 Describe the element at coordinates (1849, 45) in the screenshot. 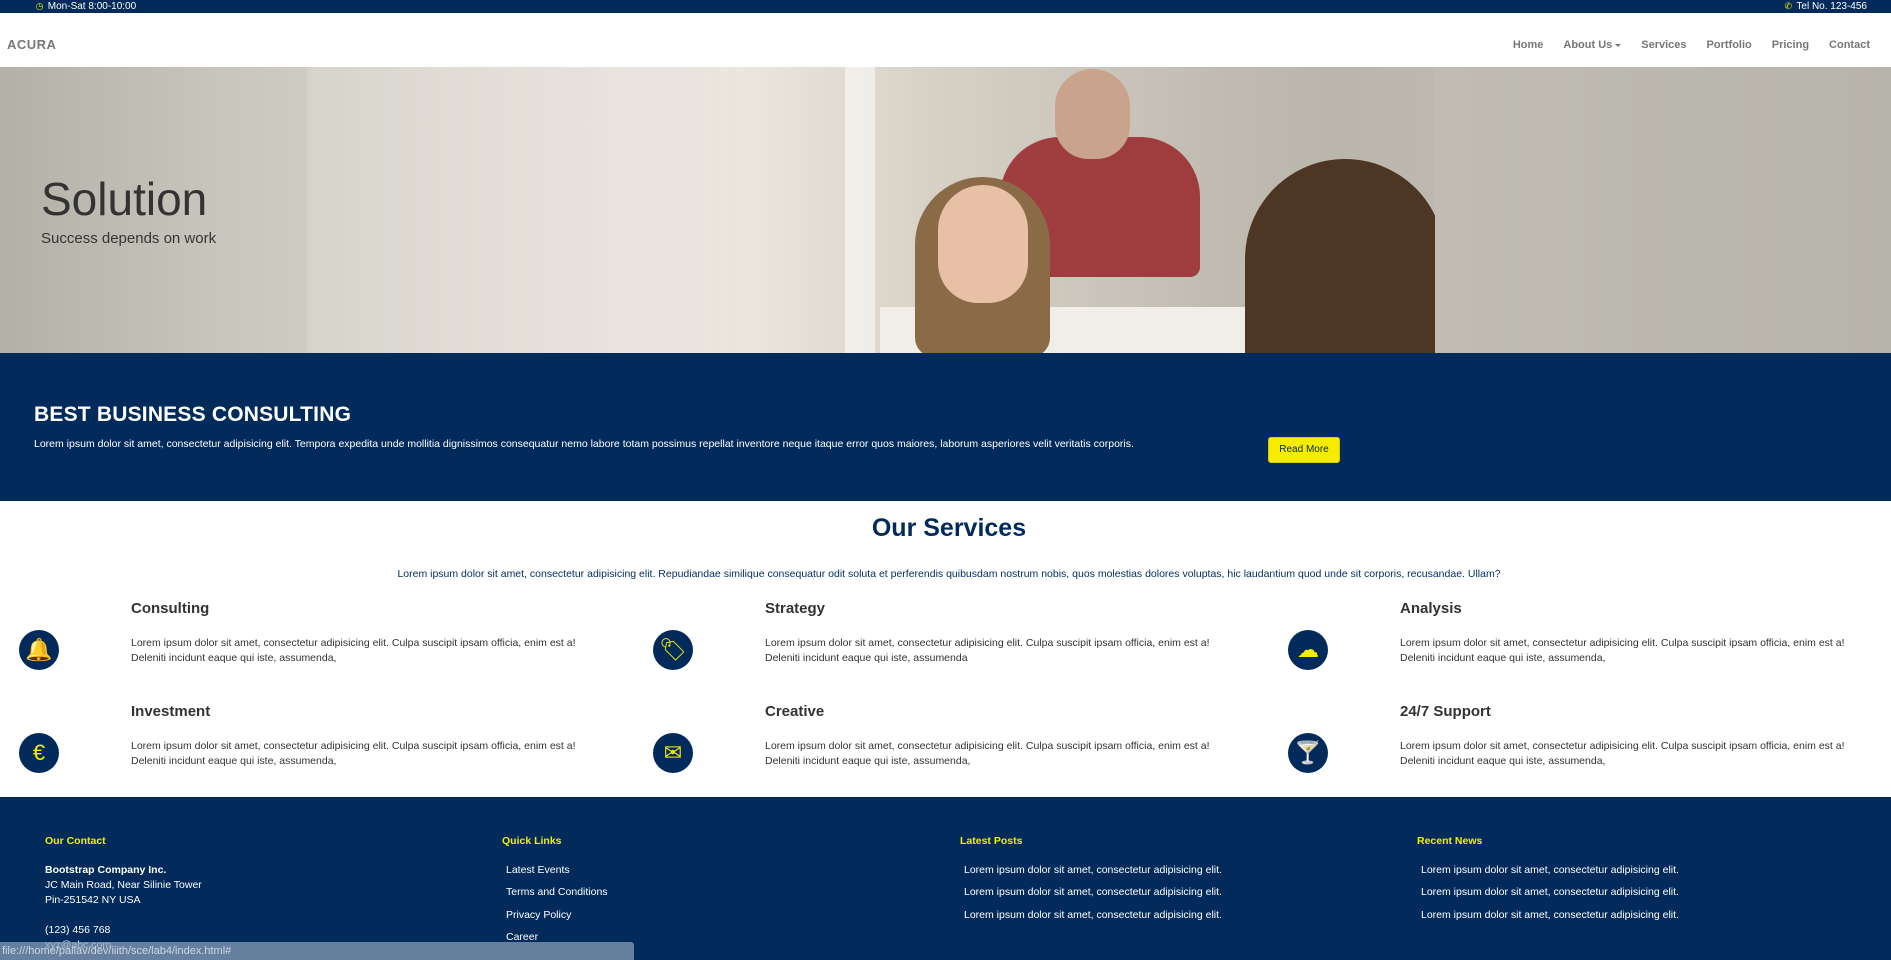

I see `nav-contact: Contact` at that location.